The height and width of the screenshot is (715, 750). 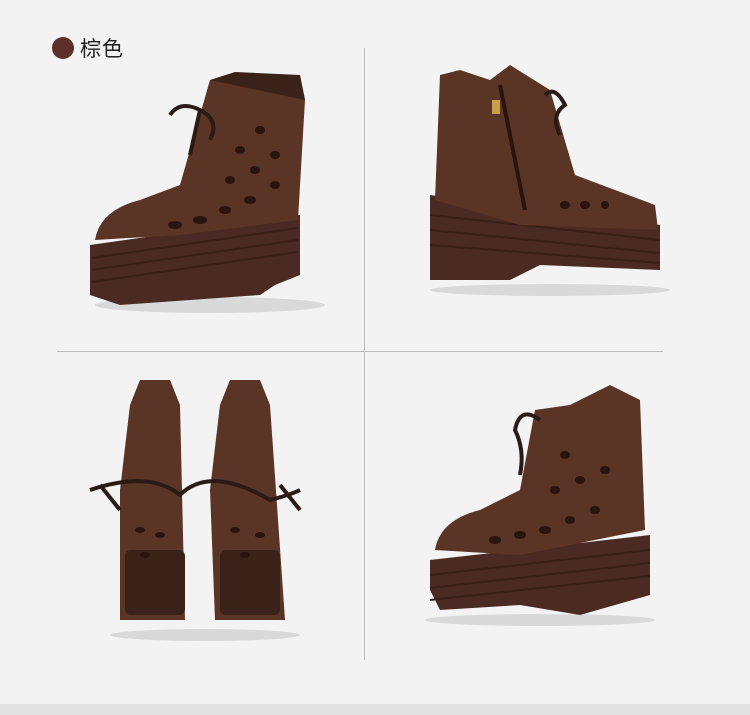 I want to click on color-dot-icon, so click(x=63, y=48).